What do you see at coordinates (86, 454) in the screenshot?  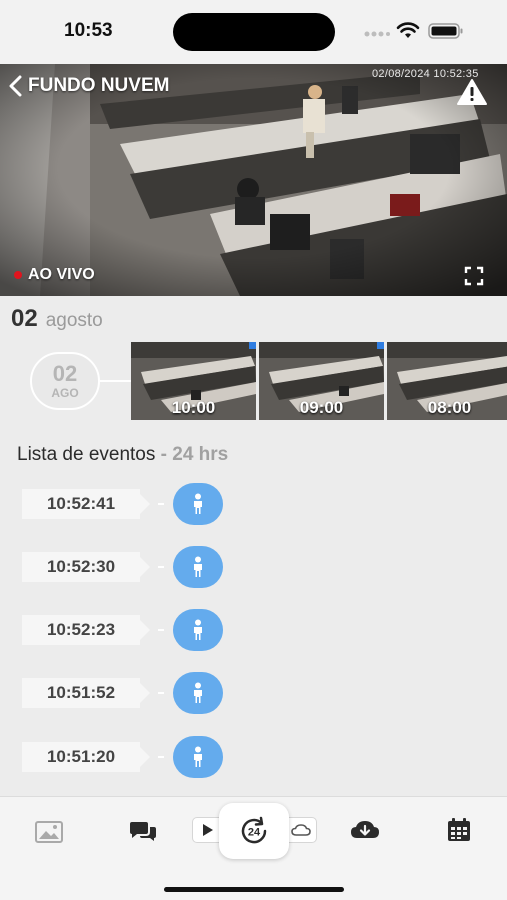 I see `events-title-label: Lista de eventos` at bounding box center [86, 454].